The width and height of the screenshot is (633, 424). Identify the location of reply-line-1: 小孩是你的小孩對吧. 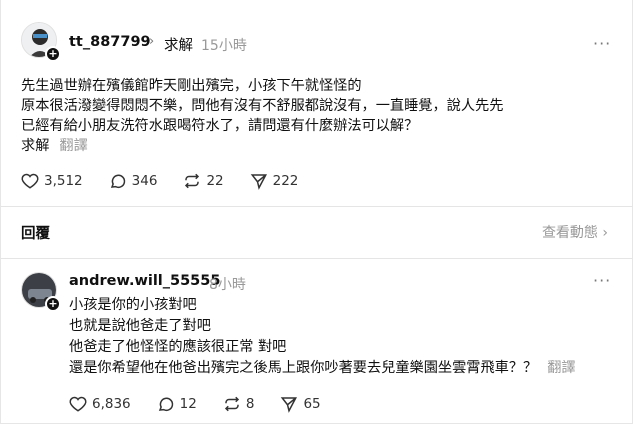
(133, 305).